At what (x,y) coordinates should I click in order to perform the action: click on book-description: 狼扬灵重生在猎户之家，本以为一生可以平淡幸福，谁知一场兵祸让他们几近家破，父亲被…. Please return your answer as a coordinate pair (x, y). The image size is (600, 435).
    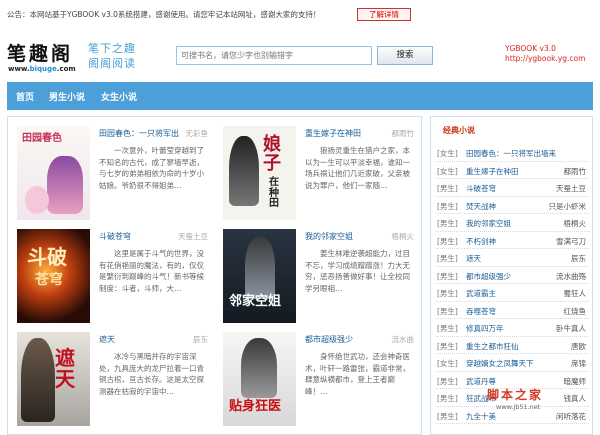
    Looking at the image, I should click on (357, 168).